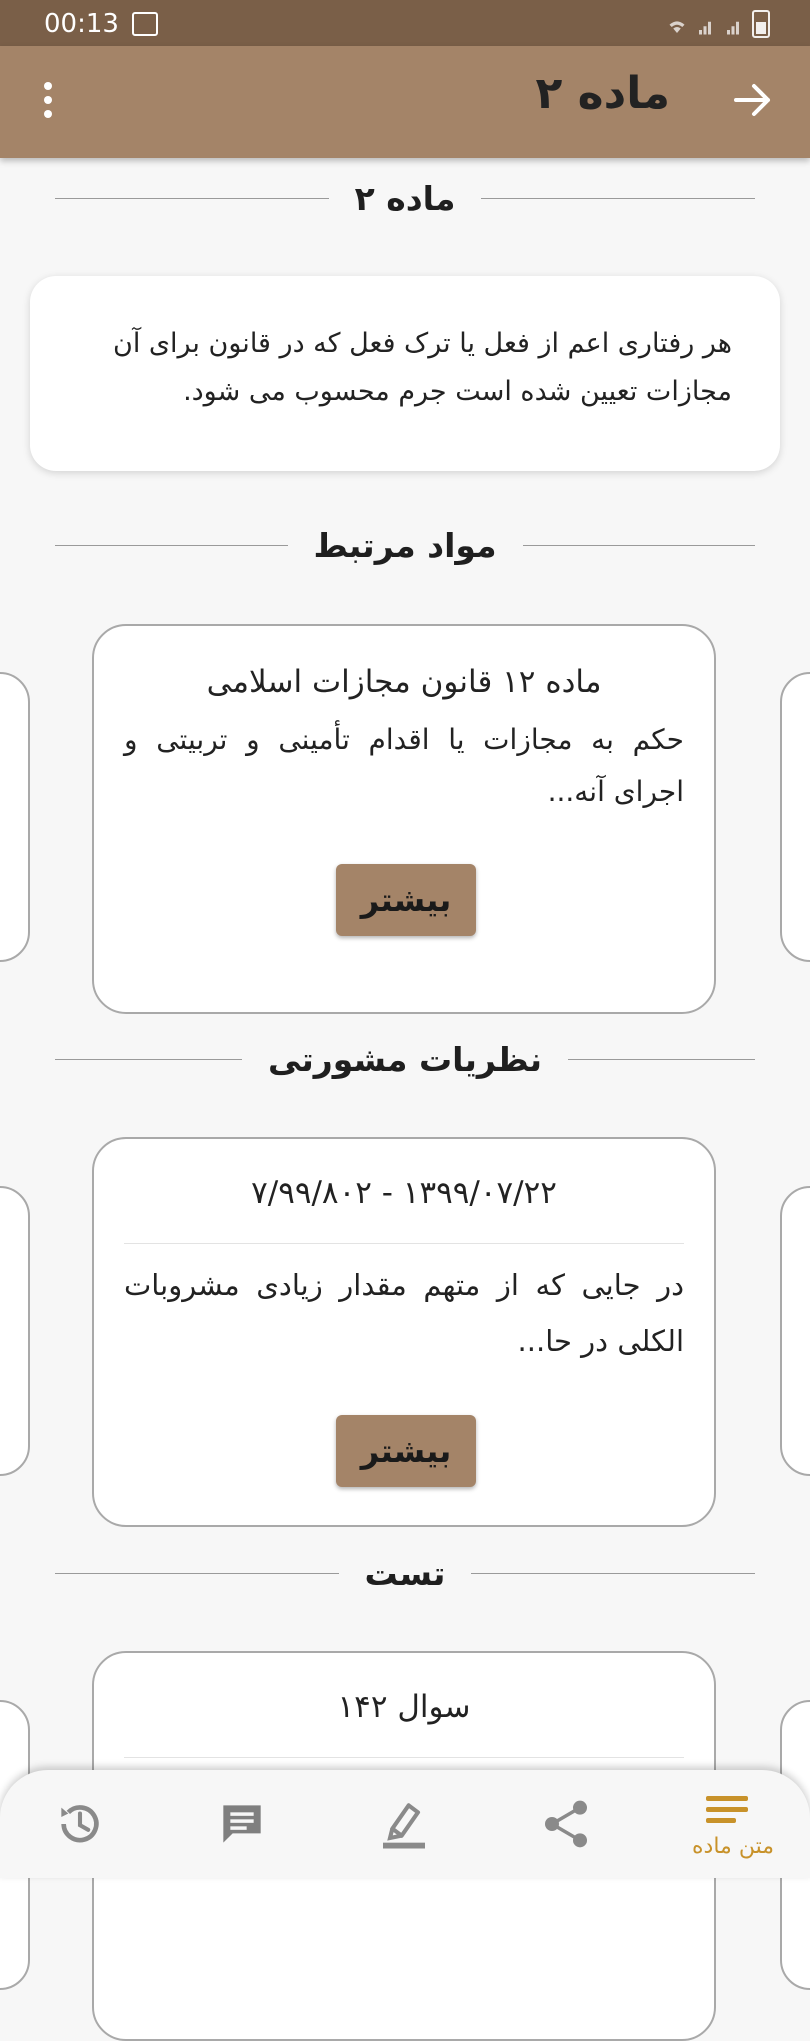  I want to click on status-icons, so click(719, 24).